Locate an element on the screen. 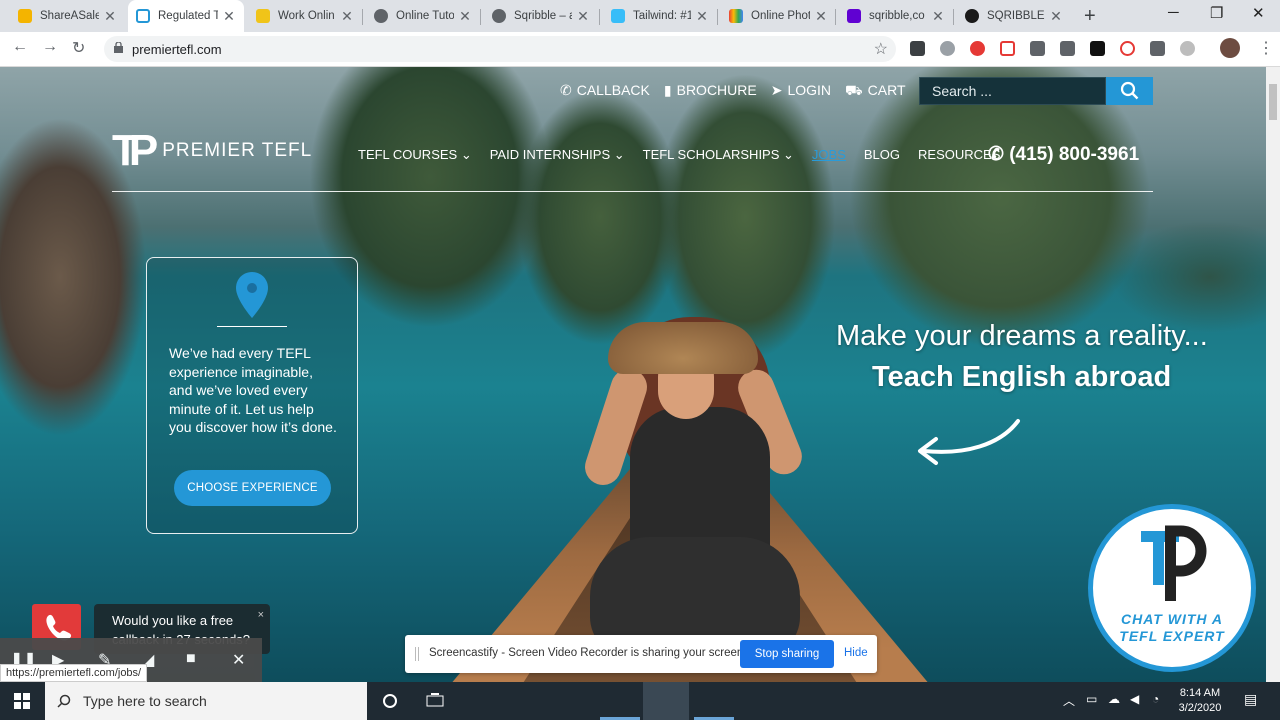 This screenshot has height=720, width=1280. tailwind-icon is located at coordinates (618, 16).